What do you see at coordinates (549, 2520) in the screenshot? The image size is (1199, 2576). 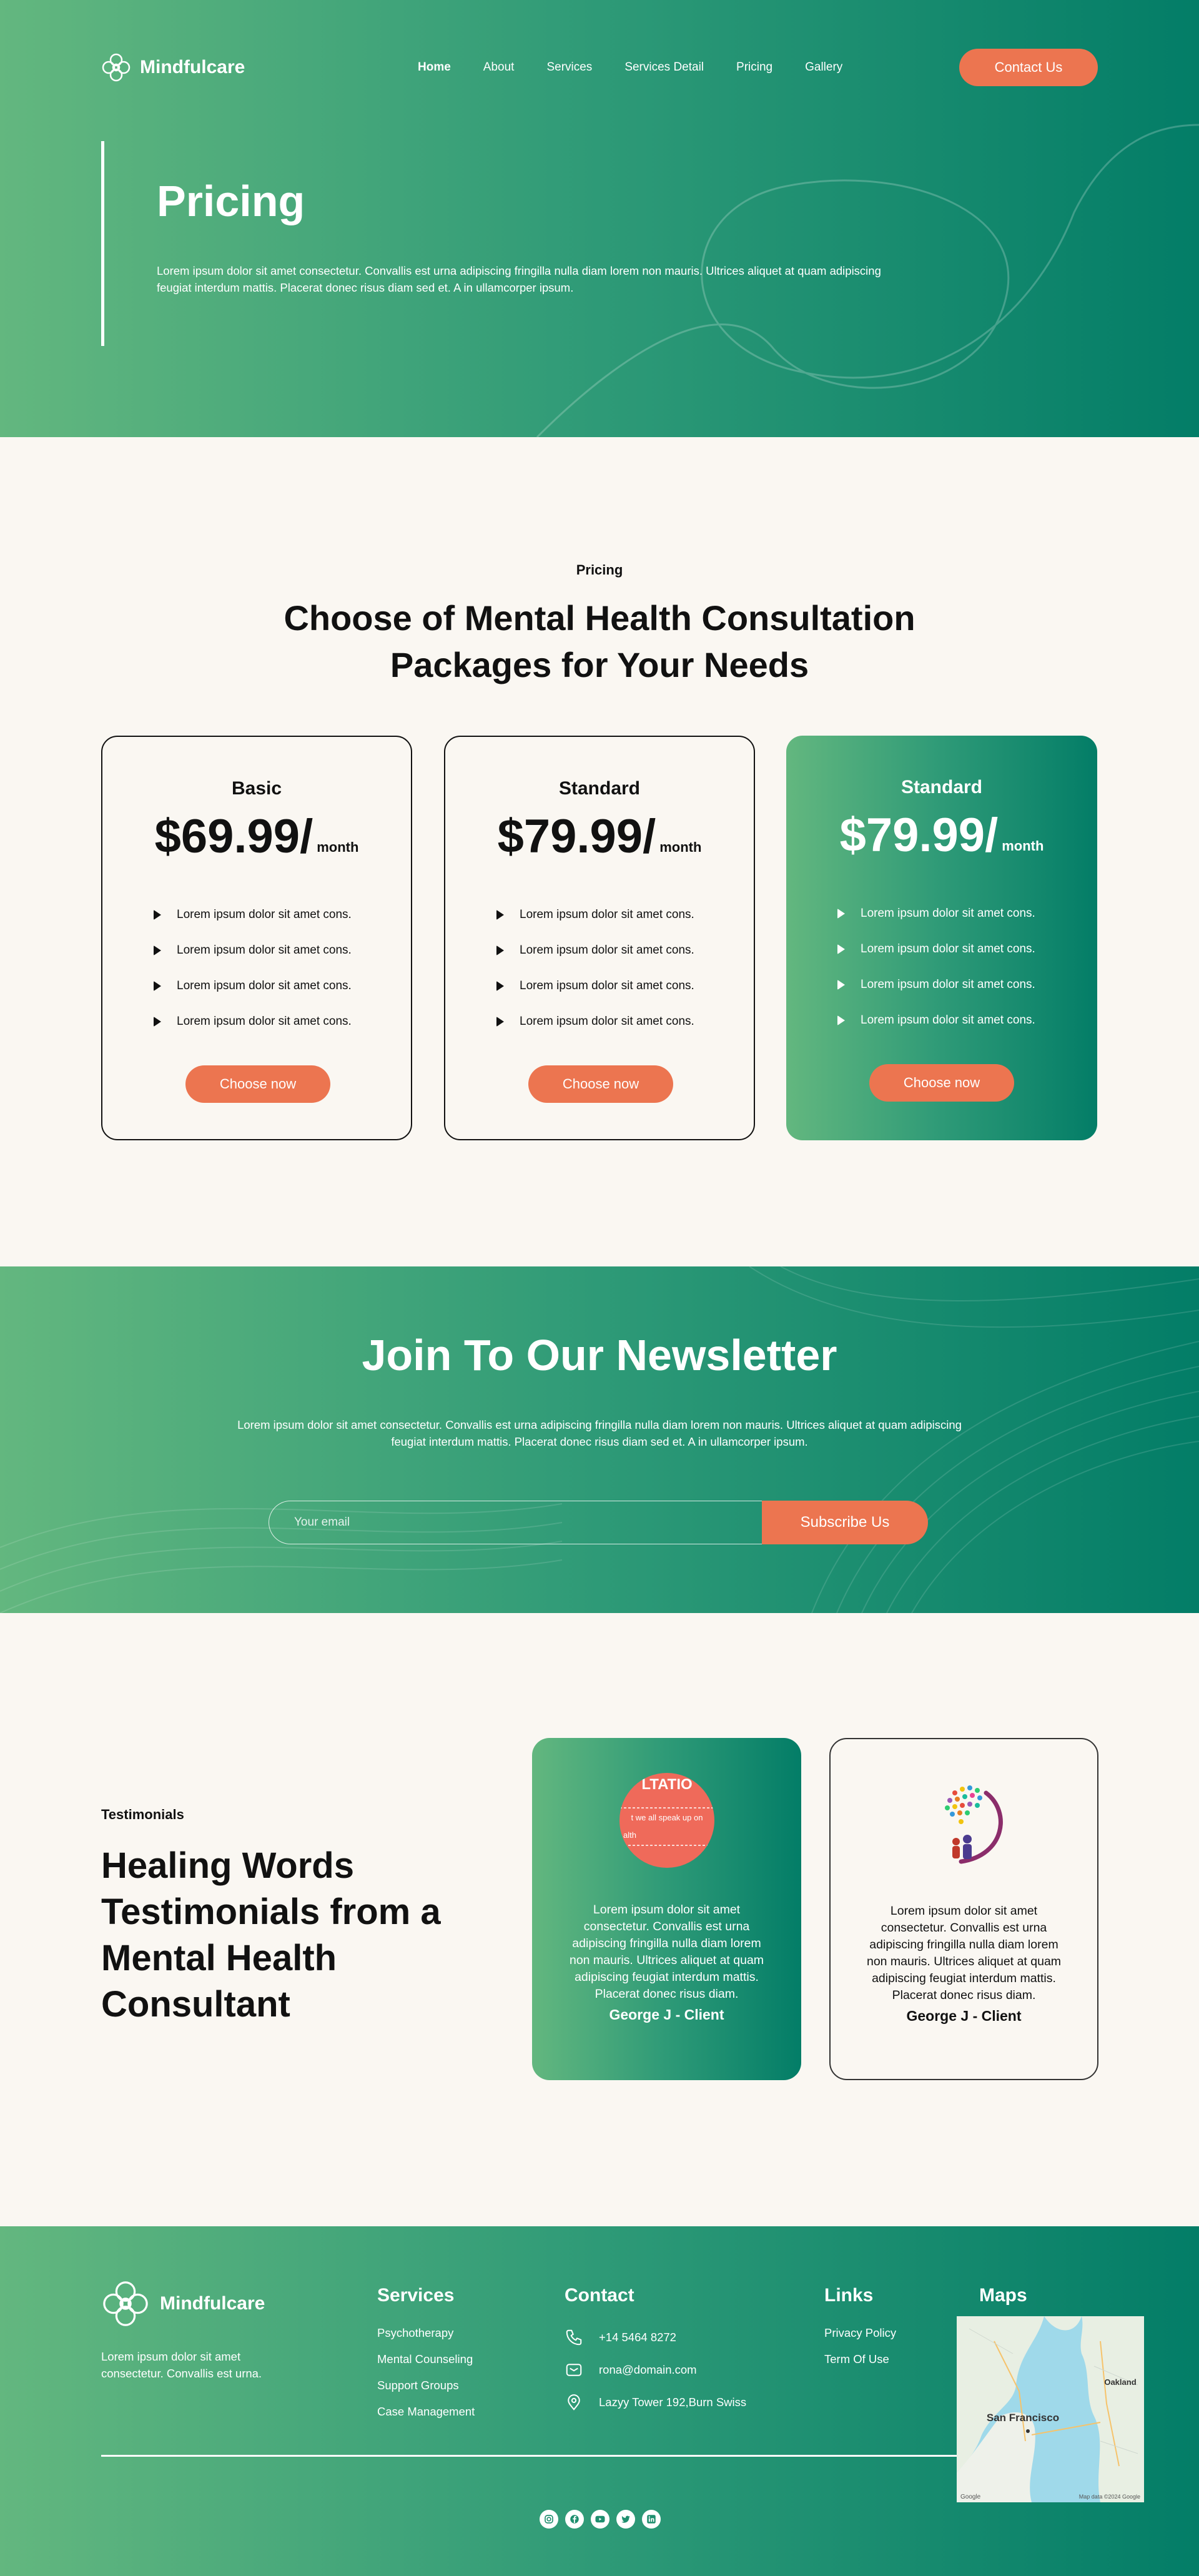 I see `instagram-icon` at bounding box center [549, 2520].